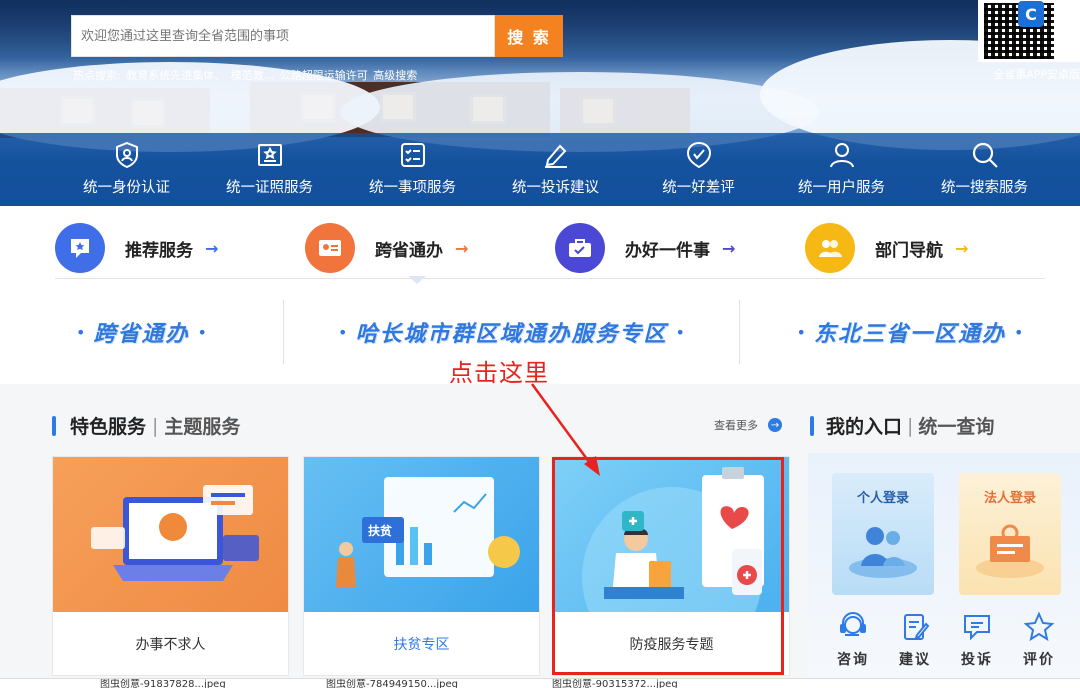  I want to click on search-button: 搜 索, so click(529, 36).